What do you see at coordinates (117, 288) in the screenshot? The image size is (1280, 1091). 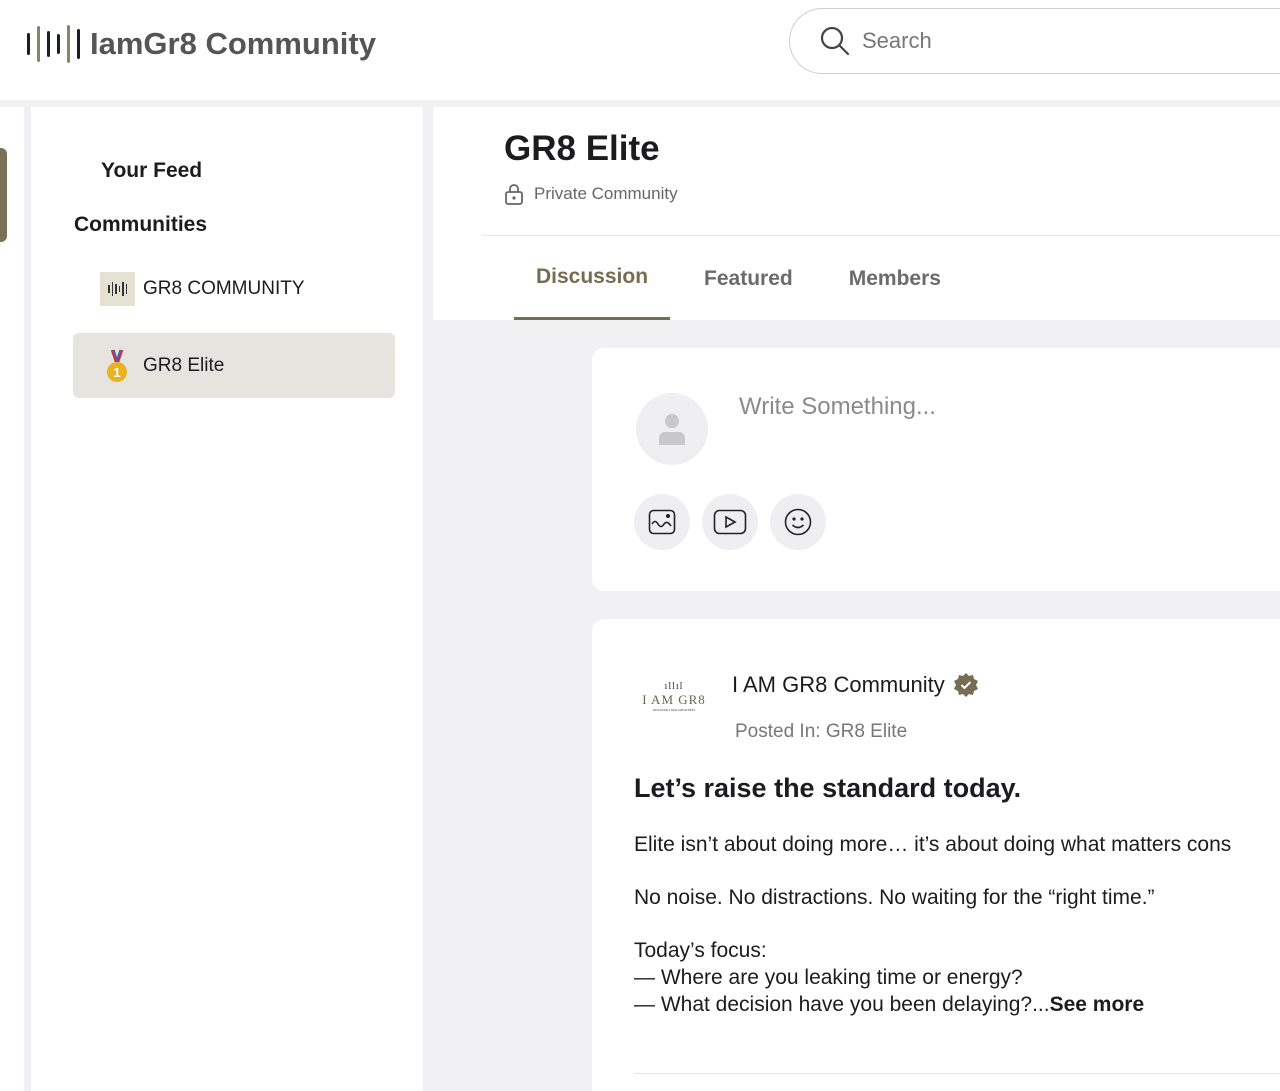 I see `community-thumbnail-icon` at bounding box center [117, 288].